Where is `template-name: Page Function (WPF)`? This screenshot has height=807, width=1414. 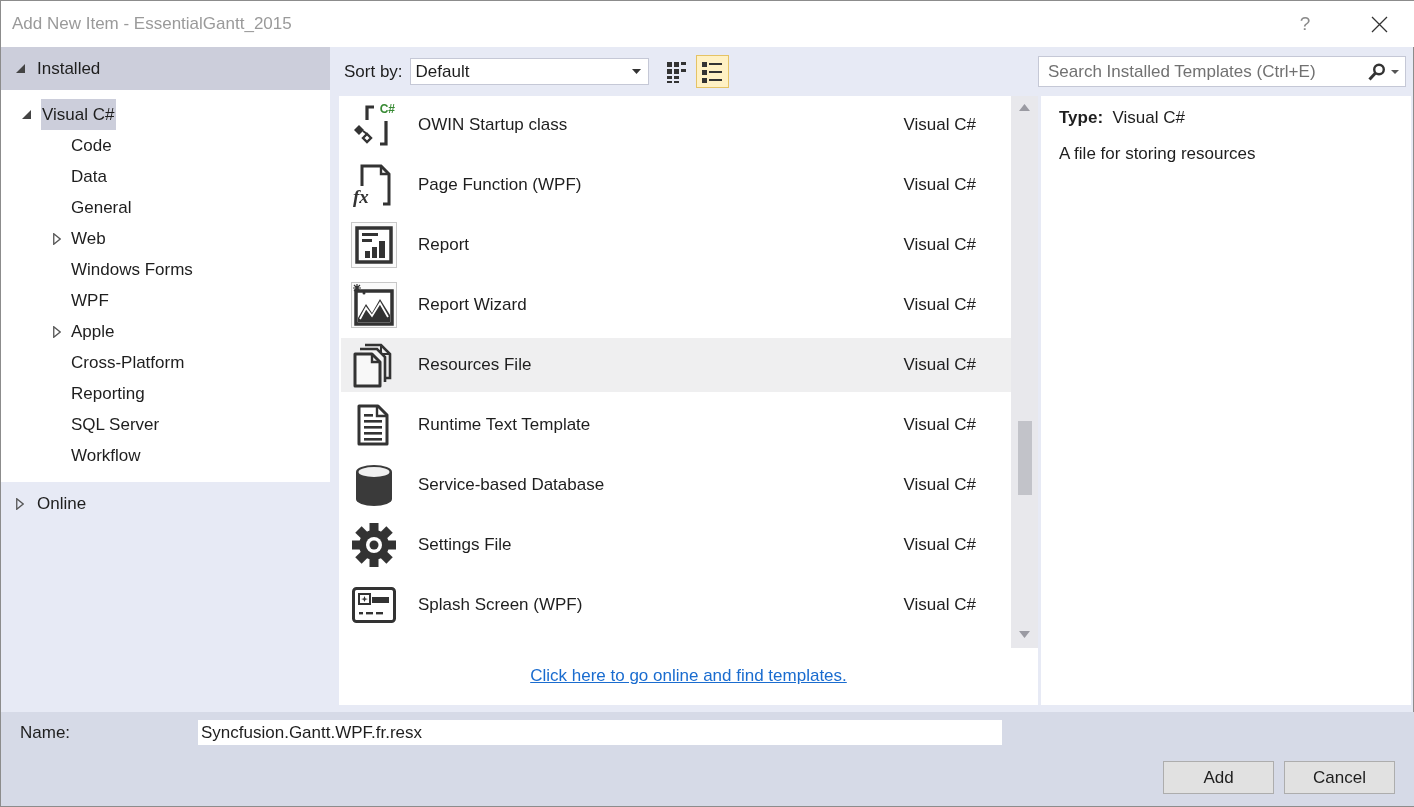
template-name: Page Function (WPF) is located at coordinates (500, 185).